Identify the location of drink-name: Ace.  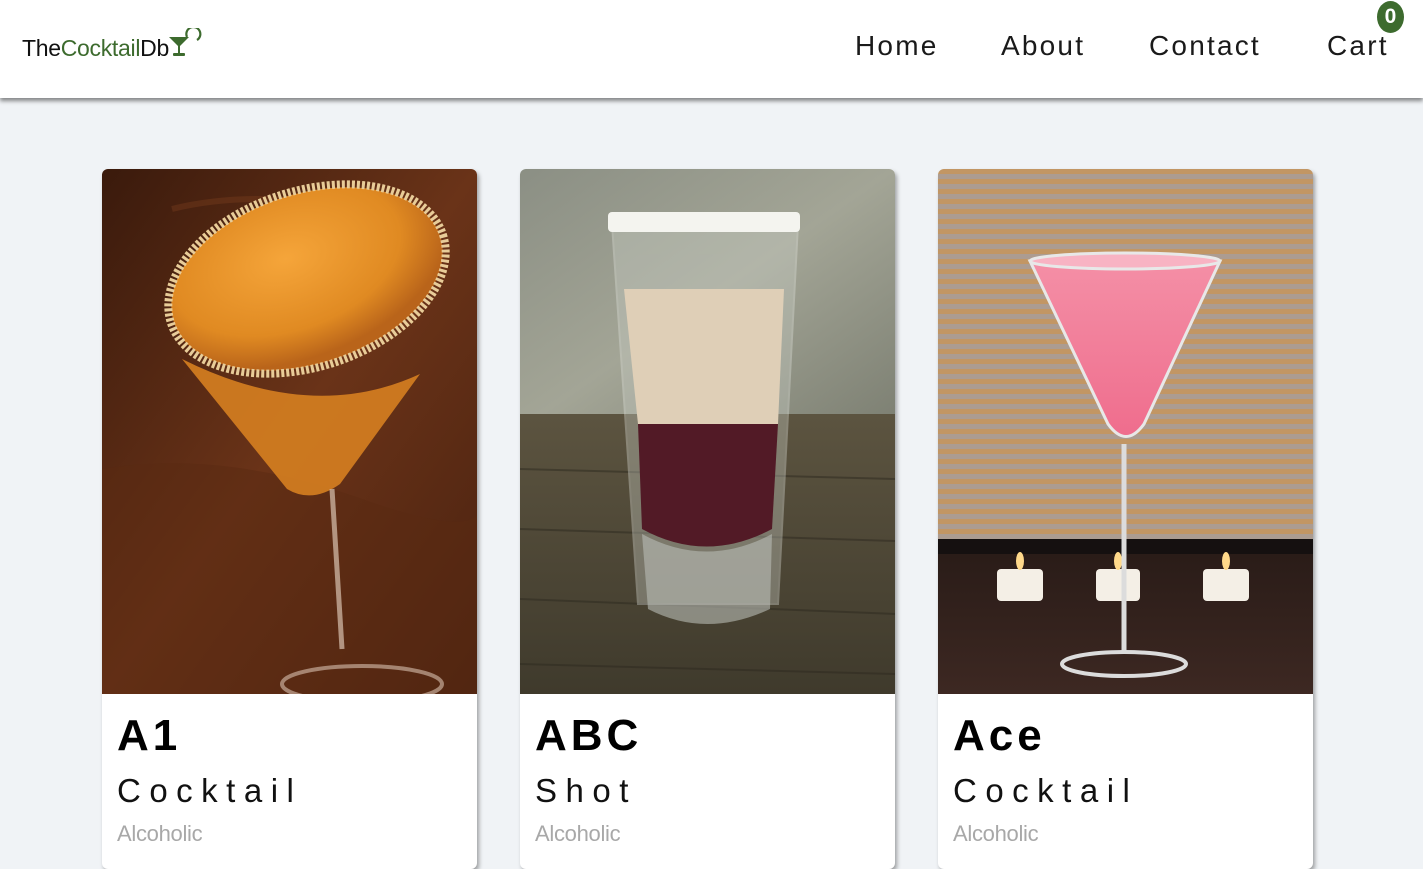
(999, 735).